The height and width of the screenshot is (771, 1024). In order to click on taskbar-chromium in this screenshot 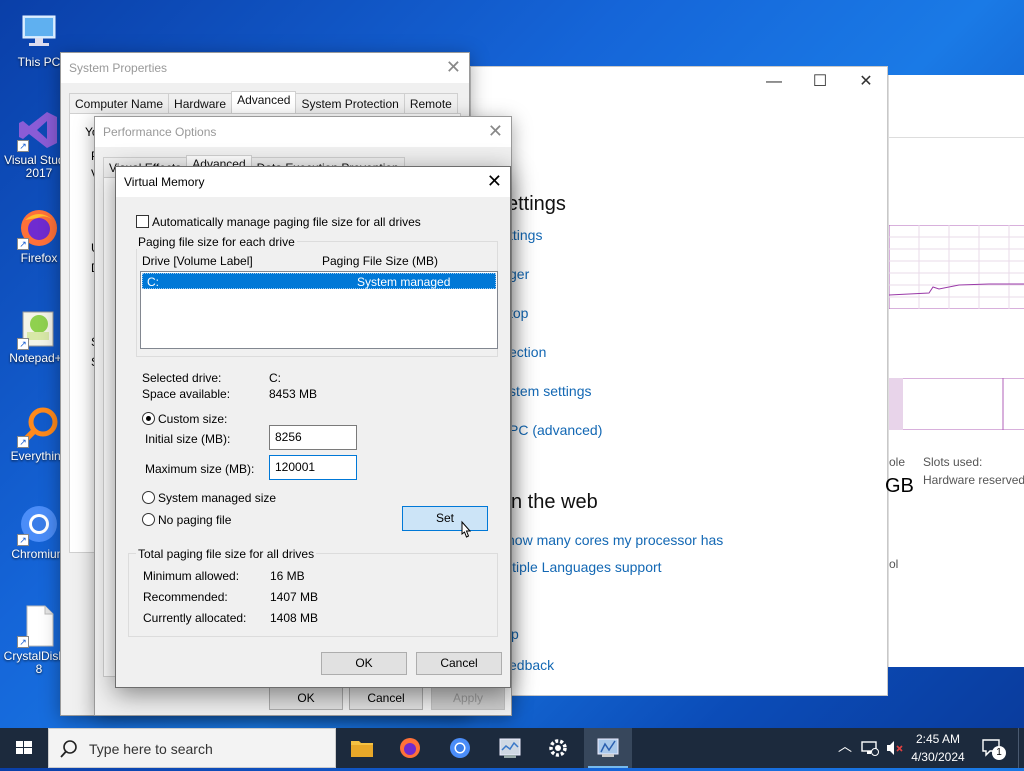, I will do `click(460, 748)`.